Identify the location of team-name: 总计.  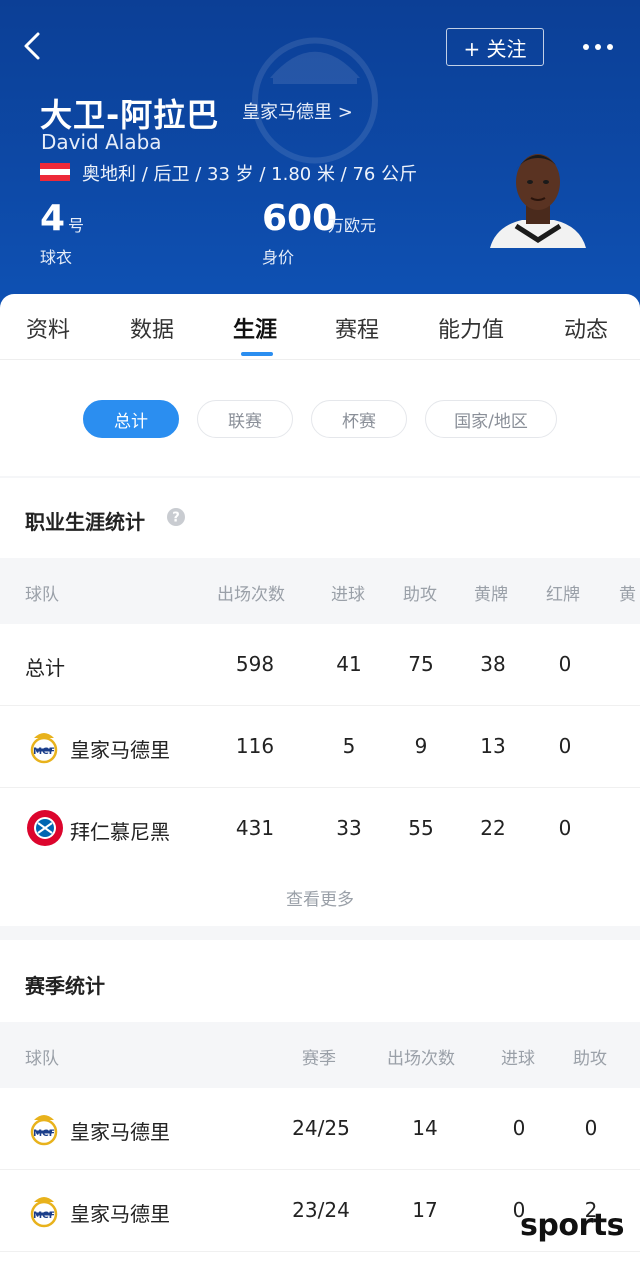
(45, 668).